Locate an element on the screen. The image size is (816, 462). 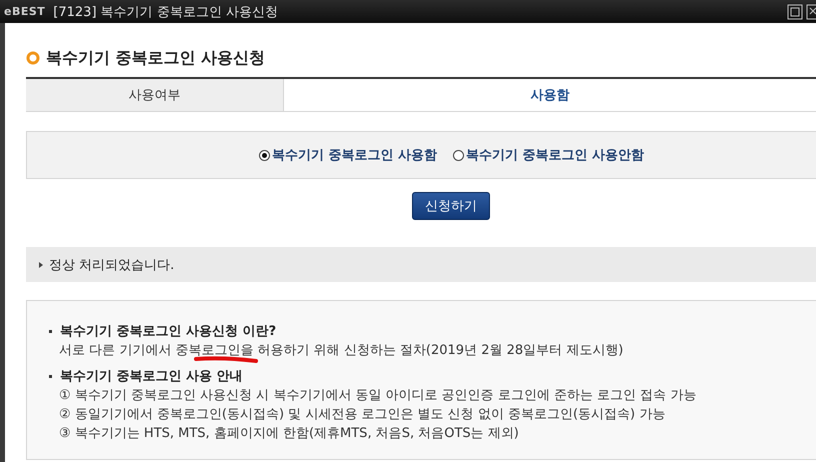
info-text: ② 동일기기에서 중복로그인(동시접속) 및 시세전용 로그인은 별도 신청 없이 중복로그인(동시접속) 가능 is located at coordinates (362, 415).